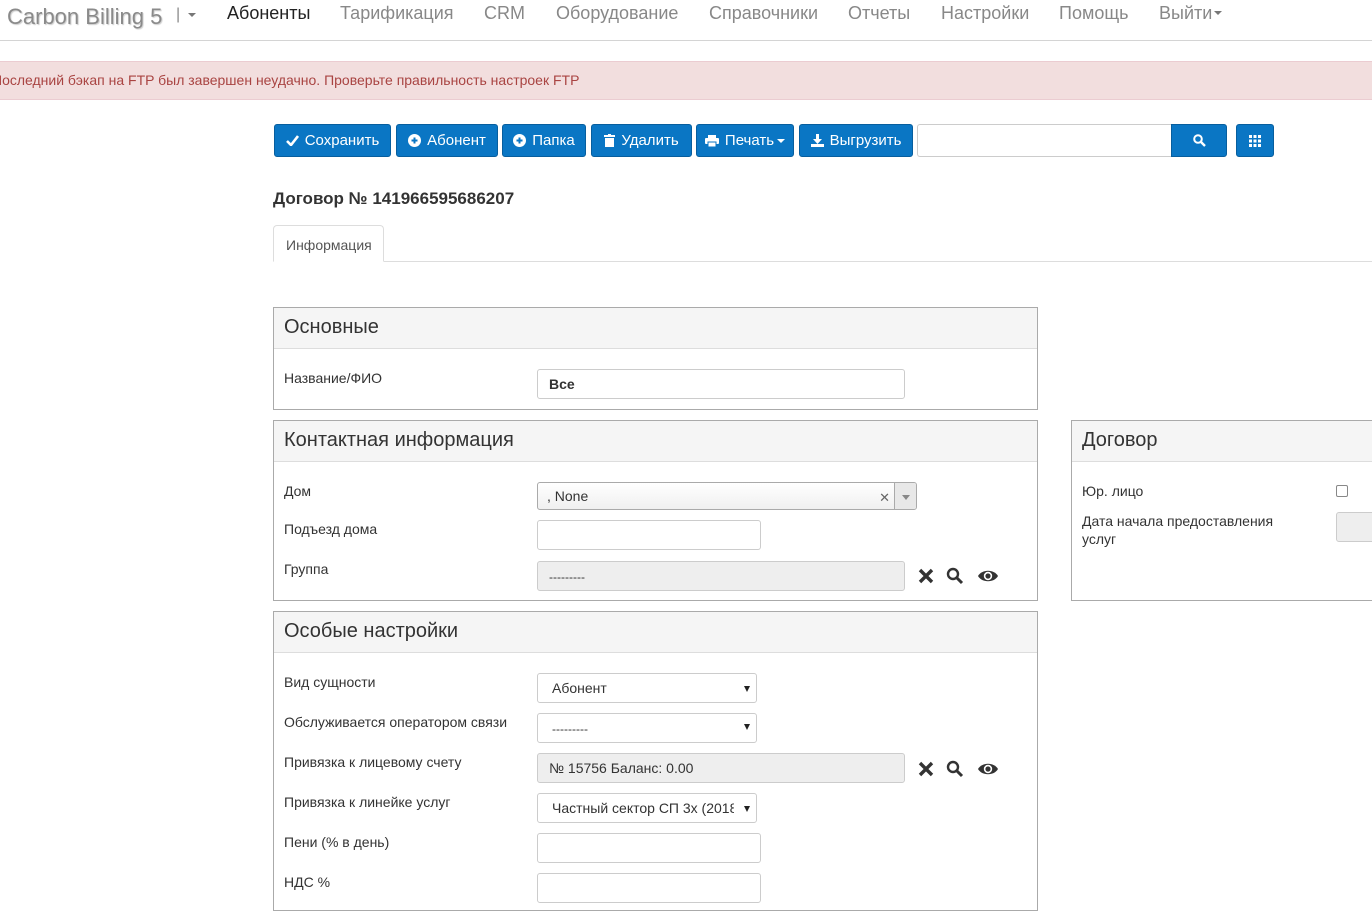 The image size is (1372, 911). I want to click on tabs-divider, so click(822, 261).